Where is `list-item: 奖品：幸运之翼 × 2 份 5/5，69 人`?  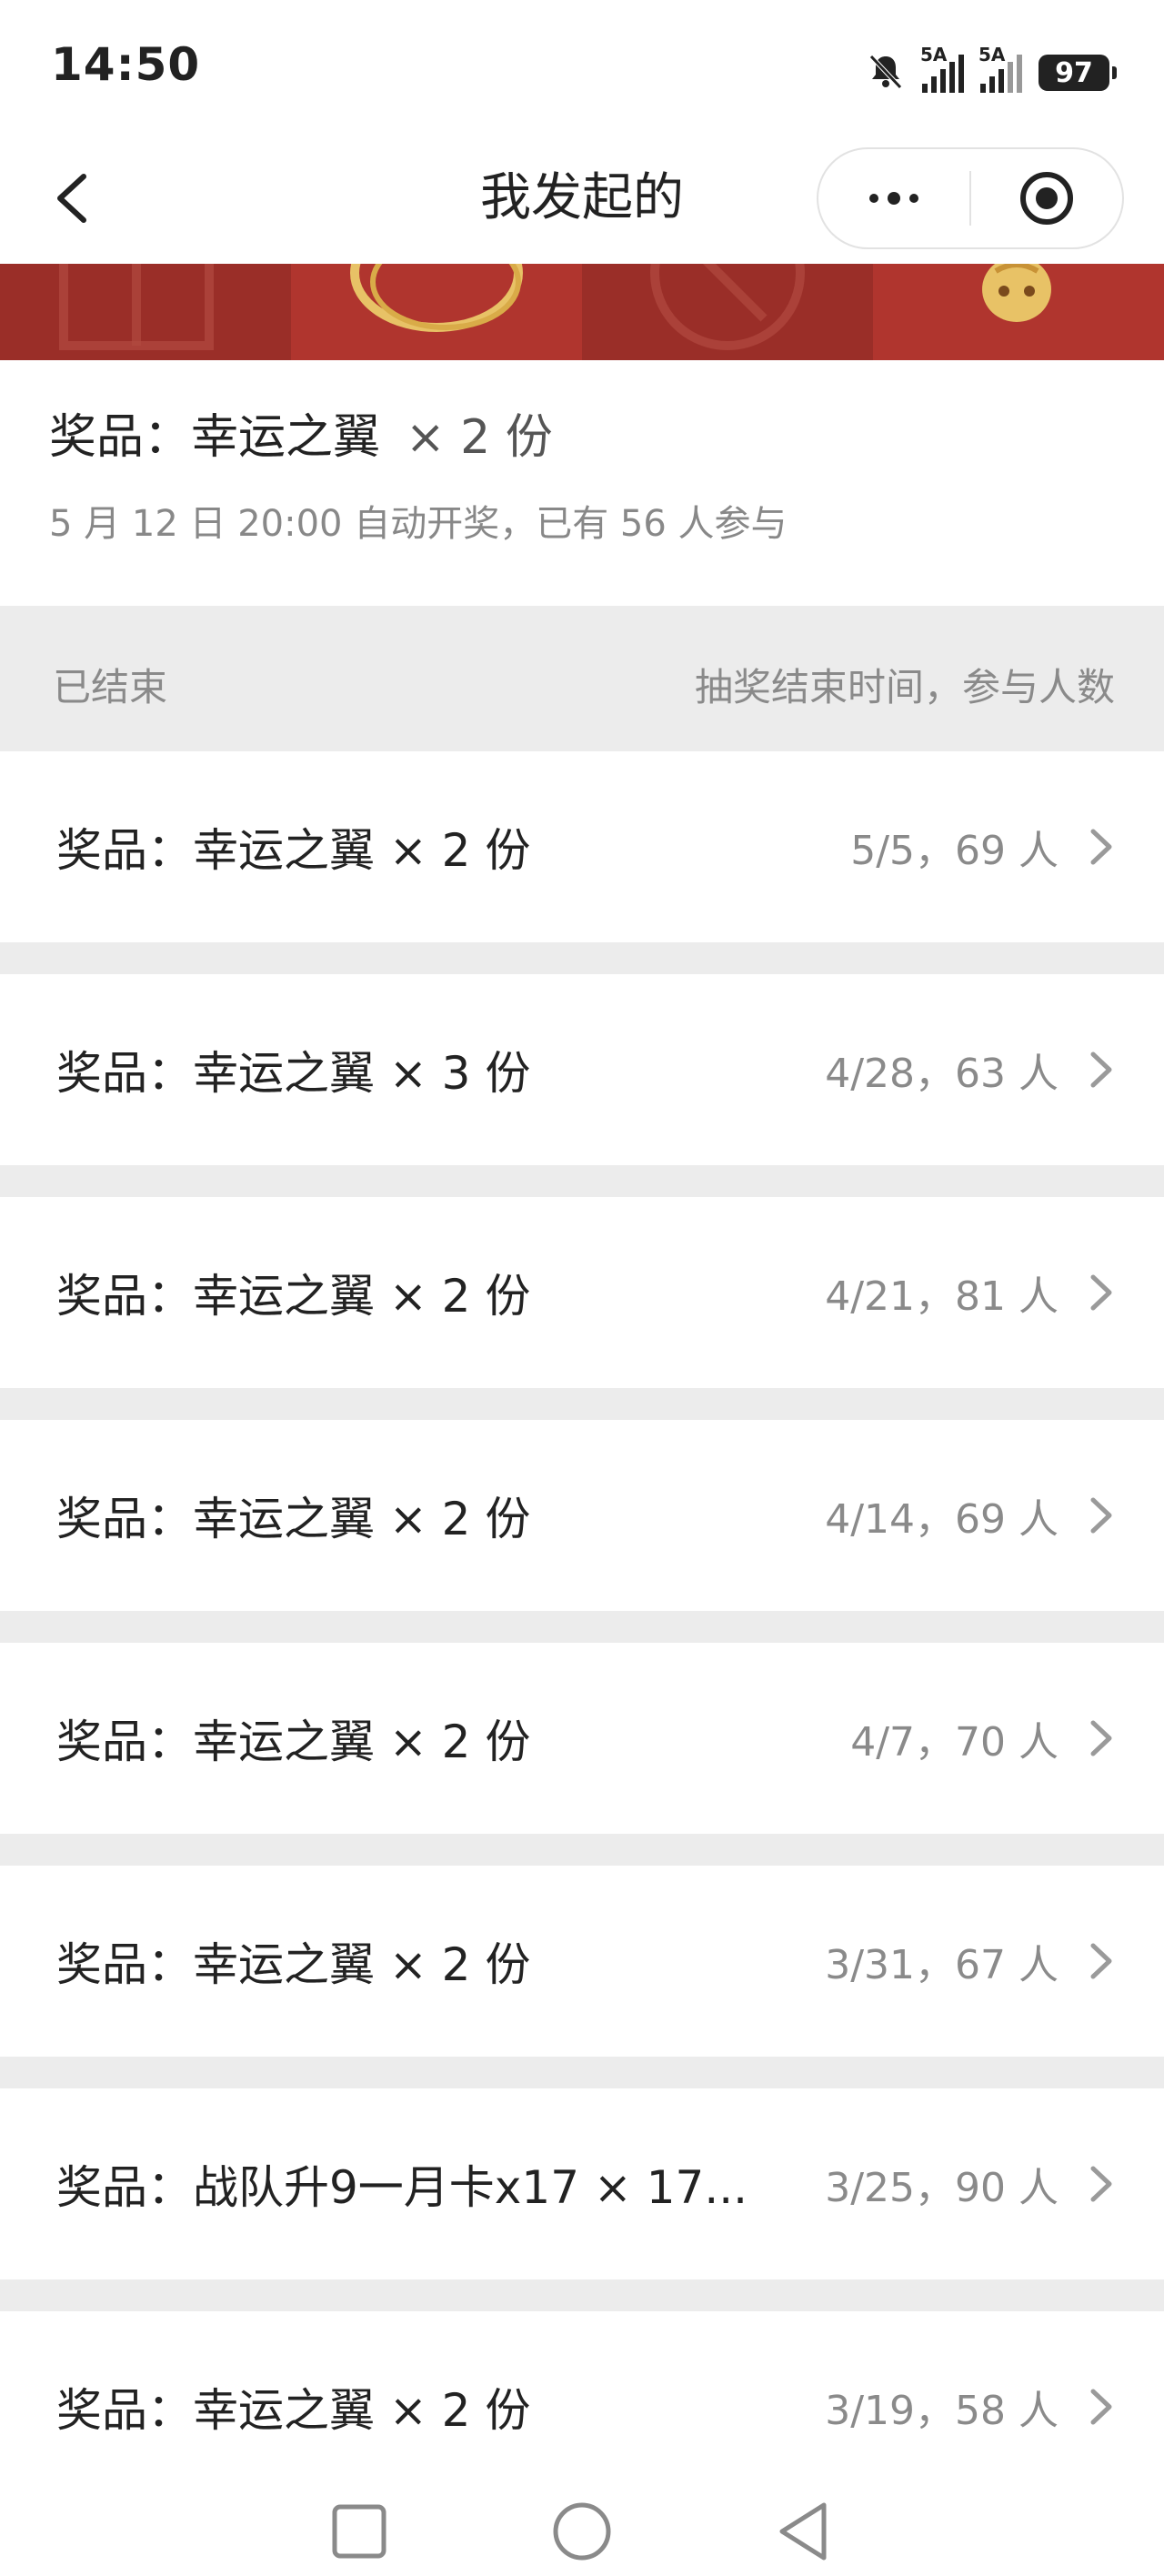
list-item: 奖品：幸运之翼 × 2 份 5/5，69 人 is located at coordinates (582, 846).